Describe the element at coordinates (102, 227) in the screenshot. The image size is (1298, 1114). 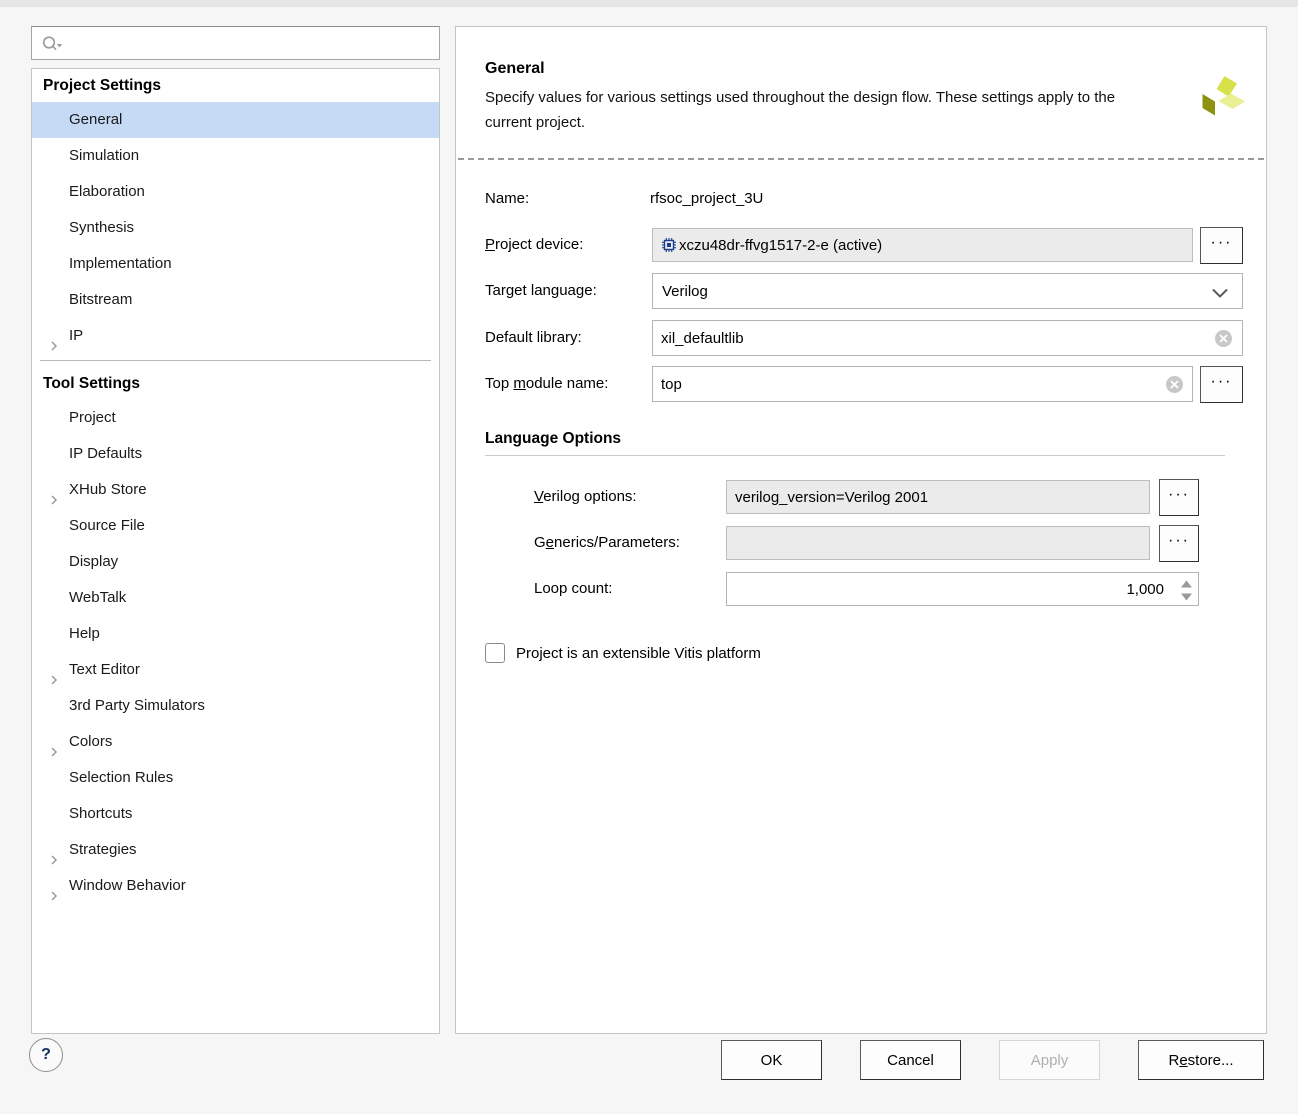
I see `sidebar-item-label: Synthesis` at that location.